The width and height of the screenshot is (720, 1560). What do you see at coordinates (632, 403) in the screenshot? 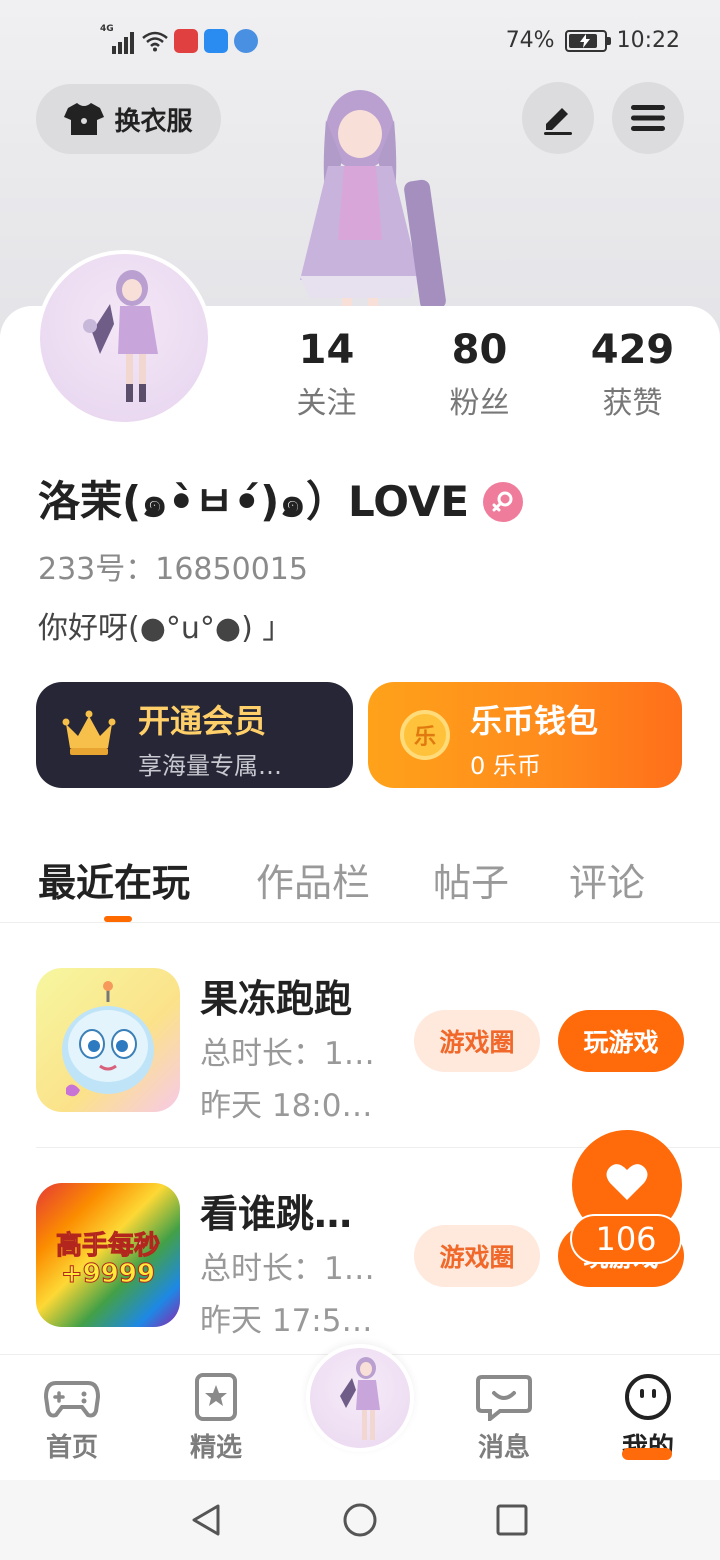
I see `stat-likes-label: 获赞` at bounding box center [632, 403].